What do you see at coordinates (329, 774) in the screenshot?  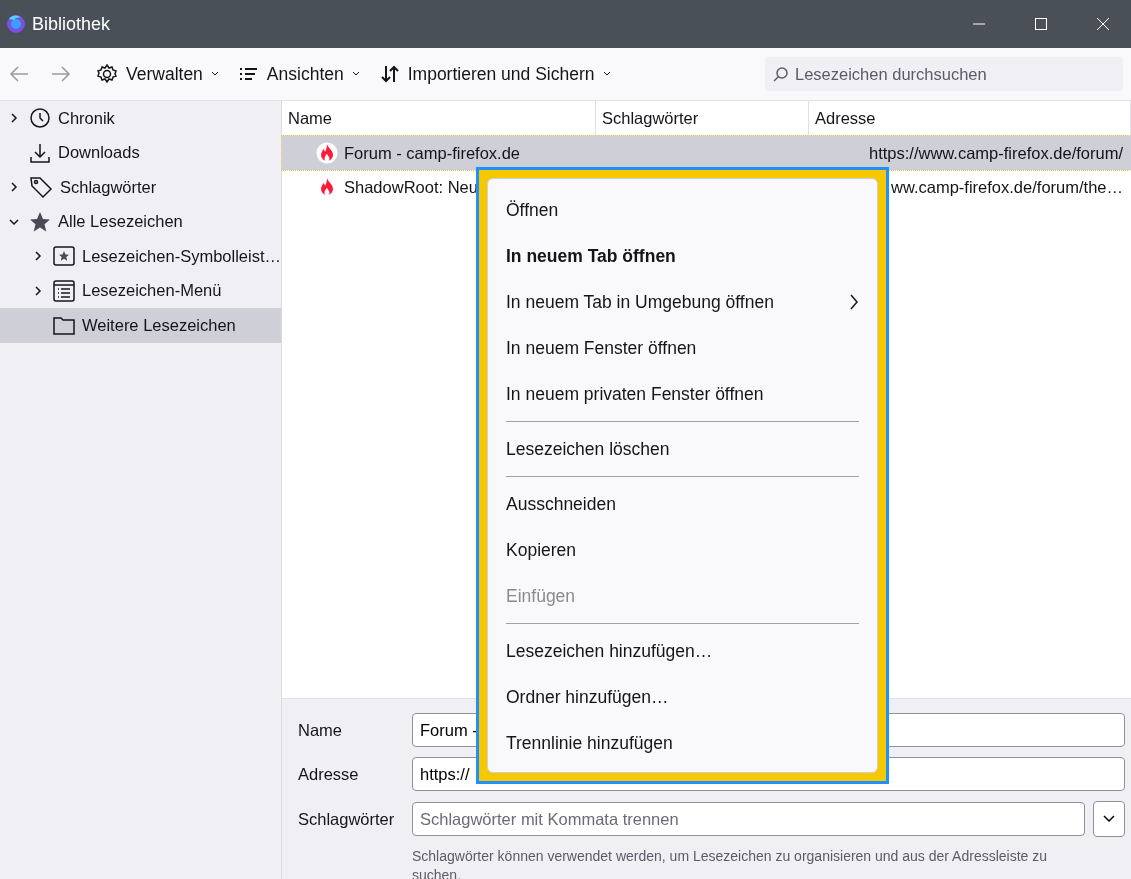 I see `field-label: Adresse` at bounding box center [329, 774].